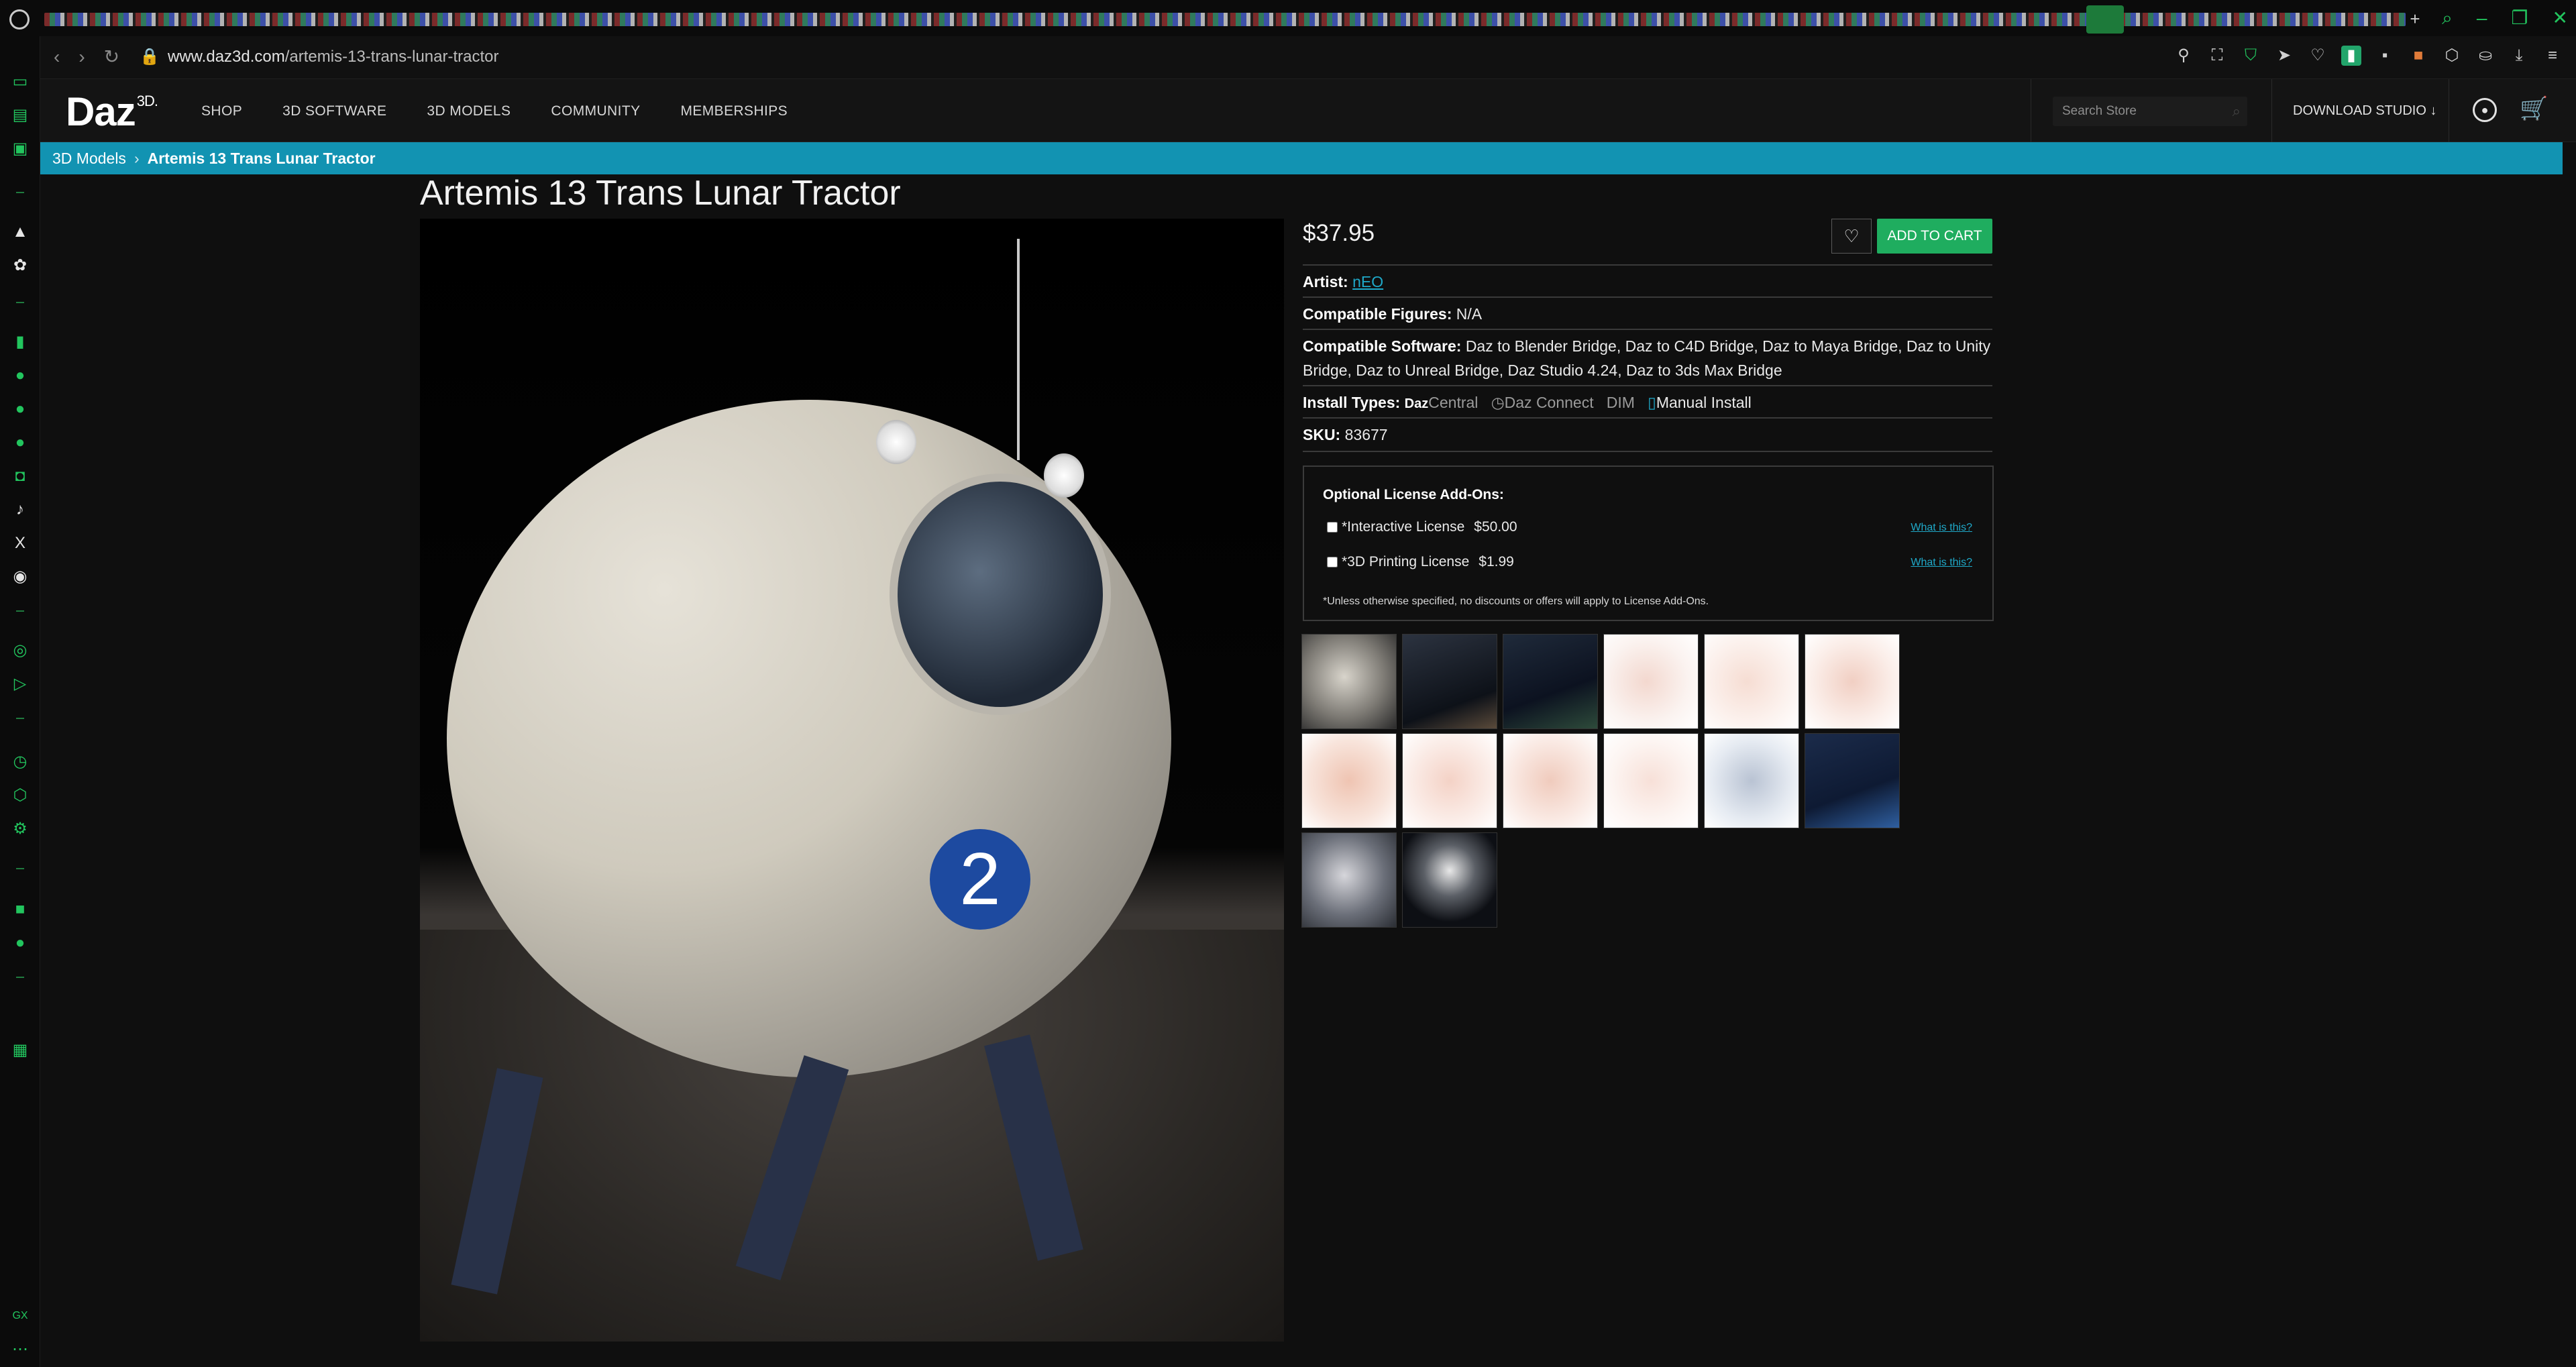  Describe the element at coordinates (261, 158) in the screenshot. I see `breadcrumb-current: Artemis 13 Trans Lunar Tractor` at that location.